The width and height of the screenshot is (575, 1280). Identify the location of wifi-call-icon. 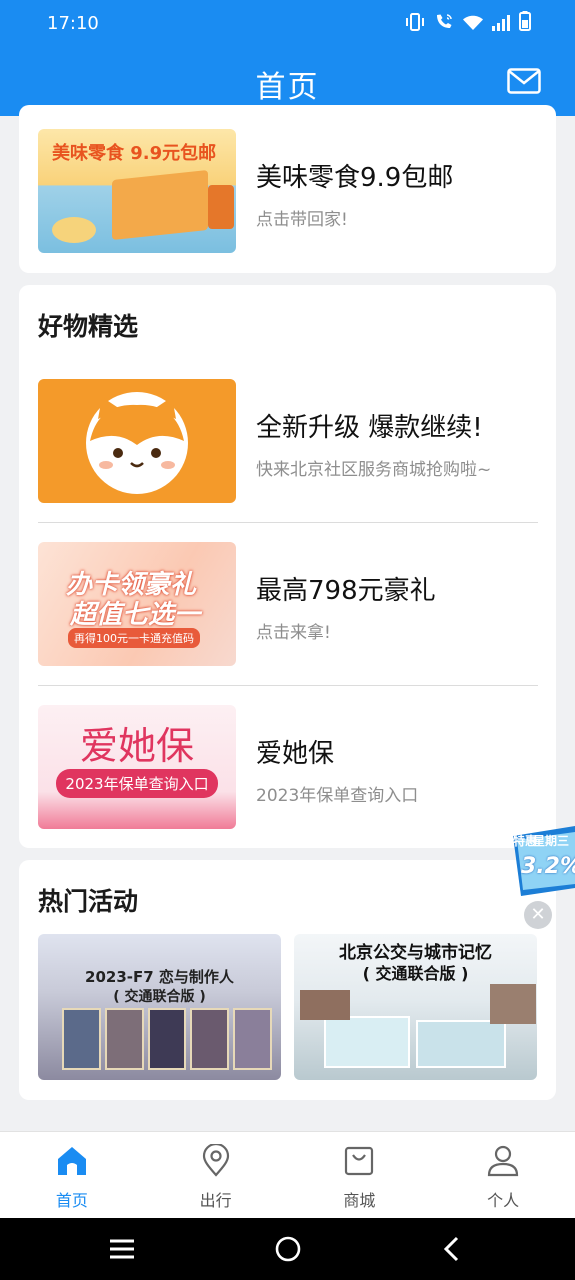
(444, 24).